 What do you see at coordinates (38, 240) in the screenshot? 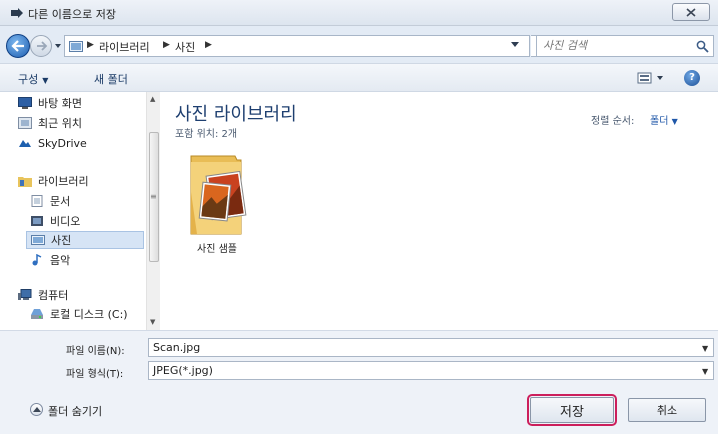
I see `pictures-icon` at bounding box center [38, 240].